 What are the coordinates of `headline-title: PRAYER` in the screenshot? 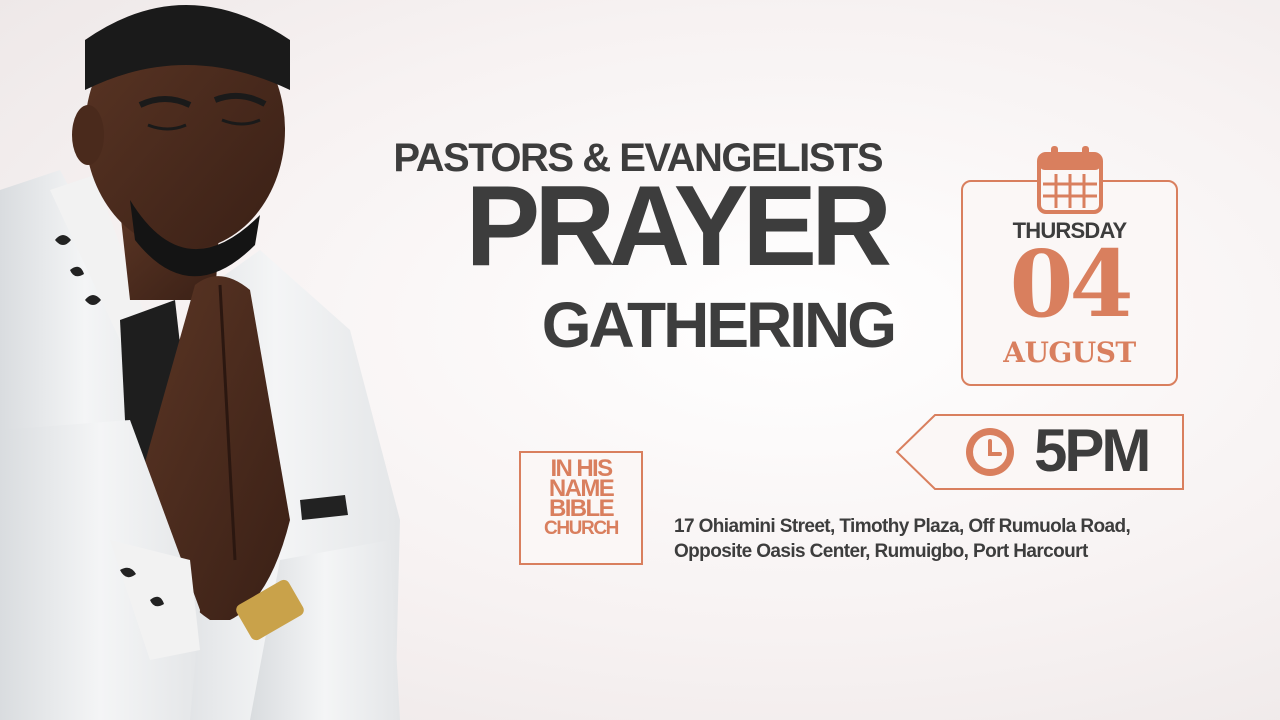 It's located at (678, 225).